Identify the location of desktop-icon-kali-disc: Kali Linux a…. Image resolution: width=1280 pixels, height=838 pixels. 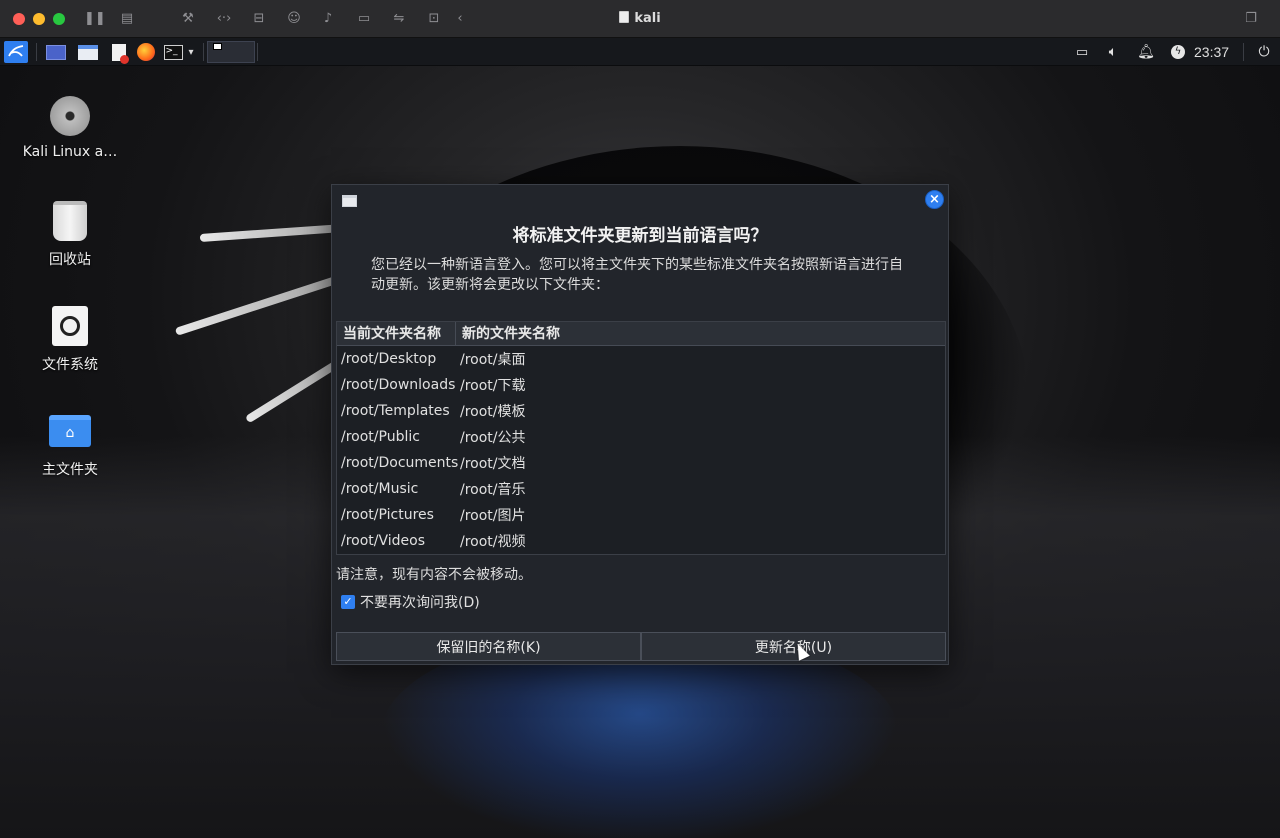
(70, 127).